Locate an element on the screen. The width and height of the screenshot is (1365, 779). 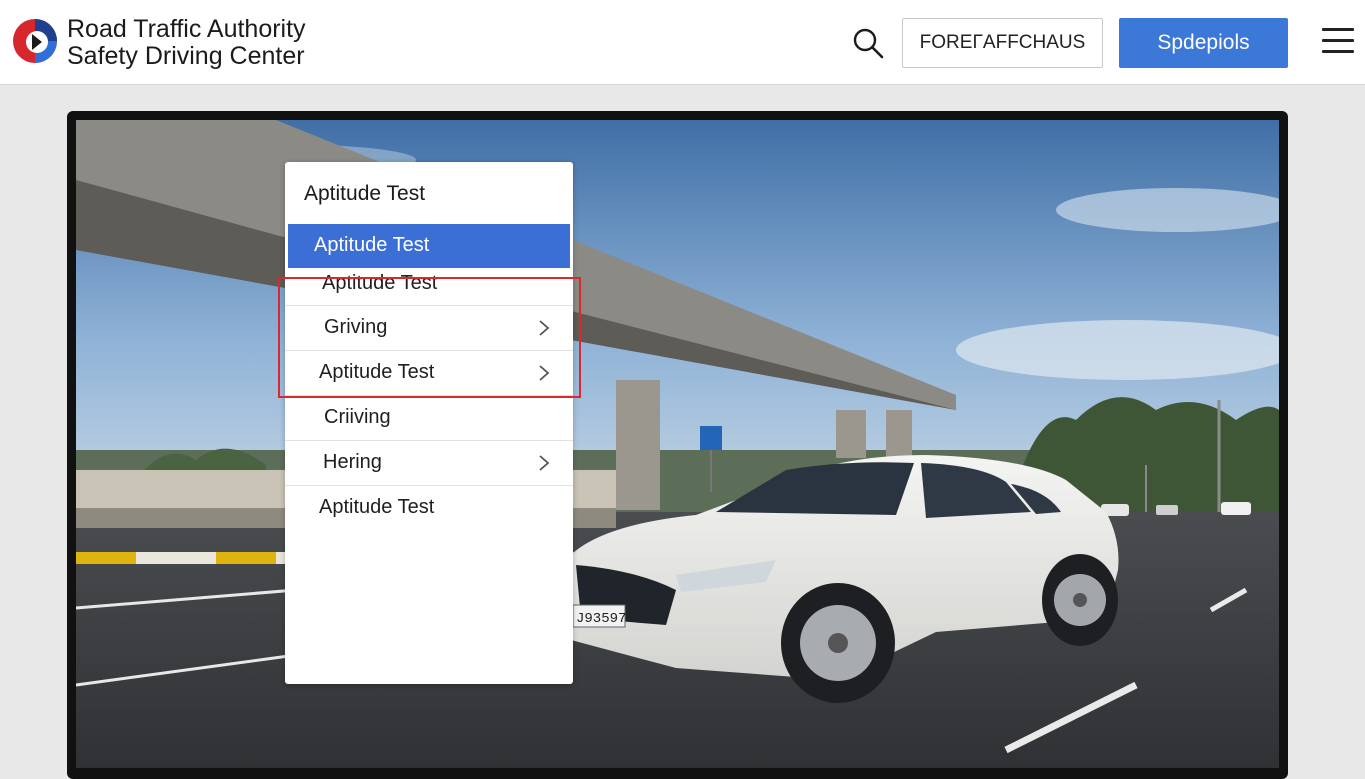
secondary-action-button: FOREΓAFFCHAUS is located at coordinates (1002, 43).